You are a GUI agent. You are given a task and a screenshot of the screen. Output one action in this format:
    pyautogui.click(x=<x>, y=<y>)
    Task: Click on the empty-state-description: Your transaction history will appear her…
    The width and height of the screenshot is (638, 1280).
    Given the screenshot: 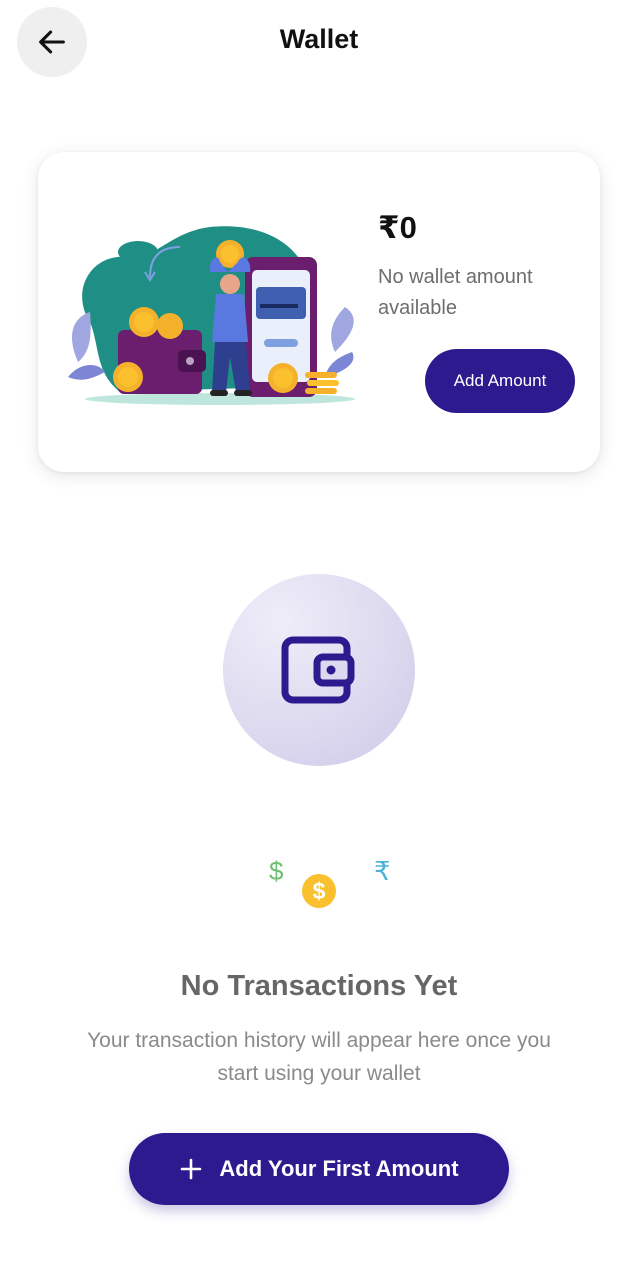 What is the action you would take?
    pyautogui.click(x=319, y=1057)
    